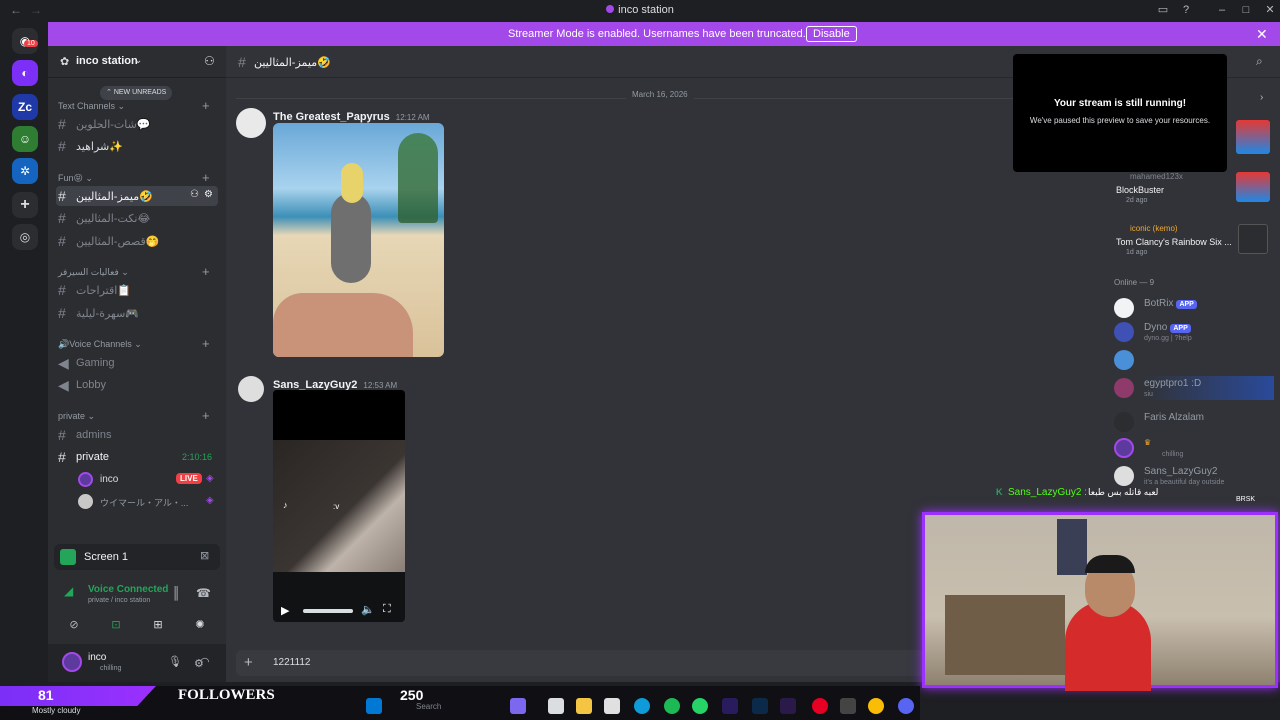 The height and width of the screenshot is (720, 1280). I want to click on window-title-text: inco station, so click(646, 10).